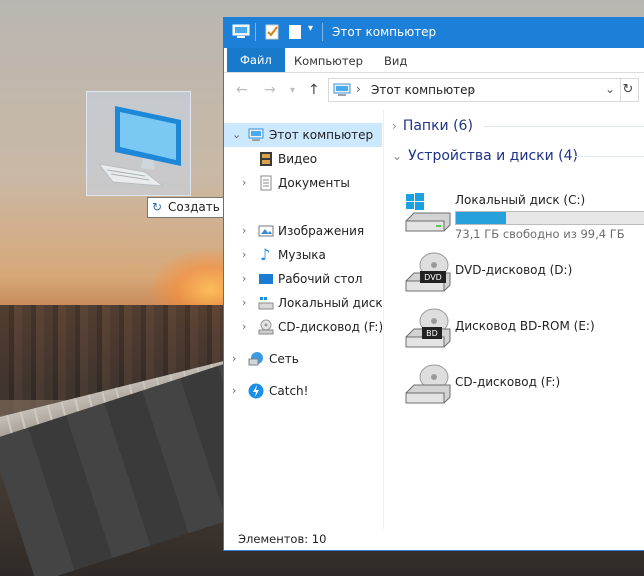 The height and width of the screenshot is (576, 644). I want to click on drive-name: Локальный диск (C:), so click(520, 200).